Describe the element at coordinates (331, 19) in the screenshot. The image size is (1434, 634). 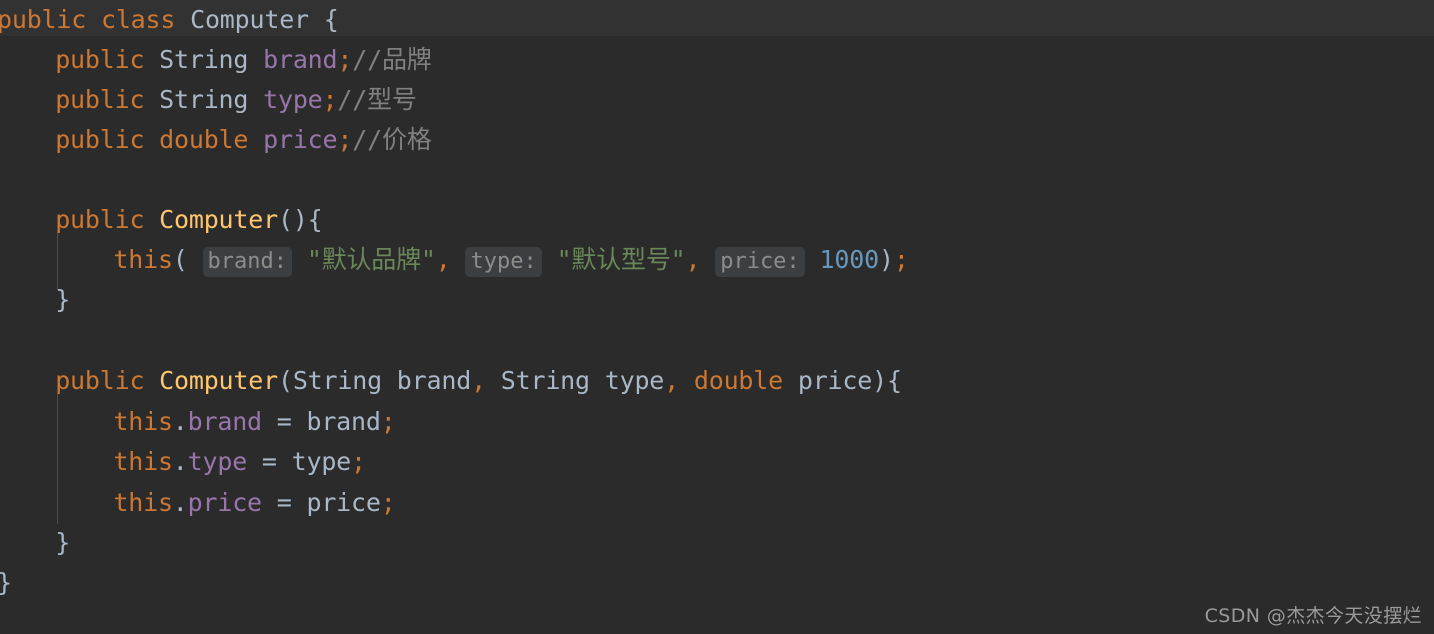
I see `code-token: {` at that location.